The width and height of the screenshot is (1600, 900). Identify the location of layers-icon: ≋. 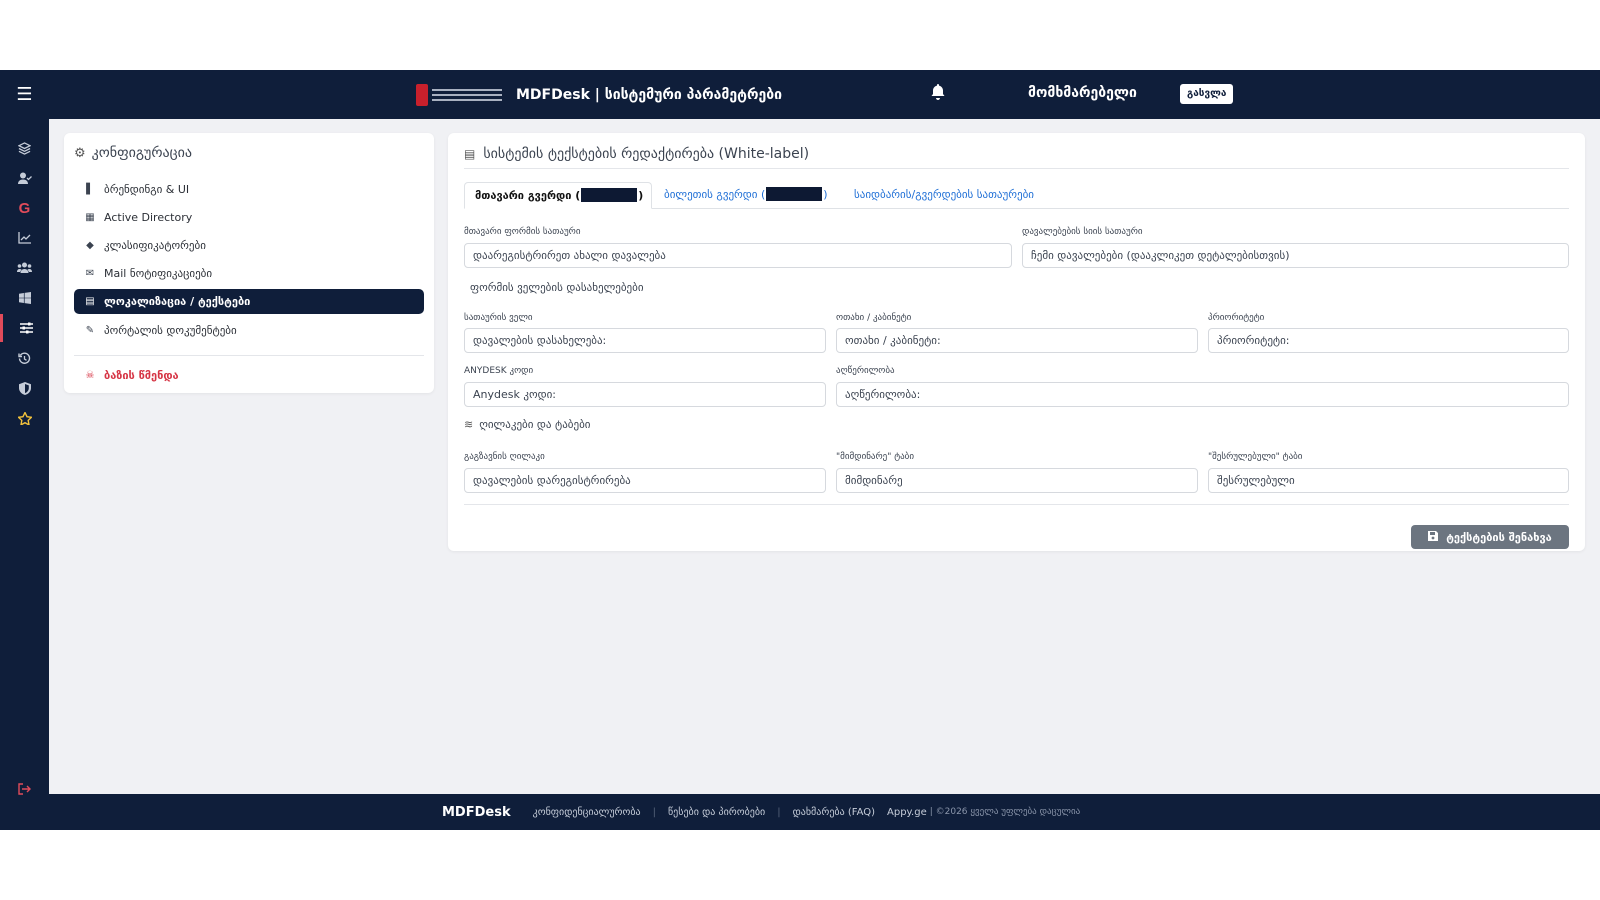
(469, 424).